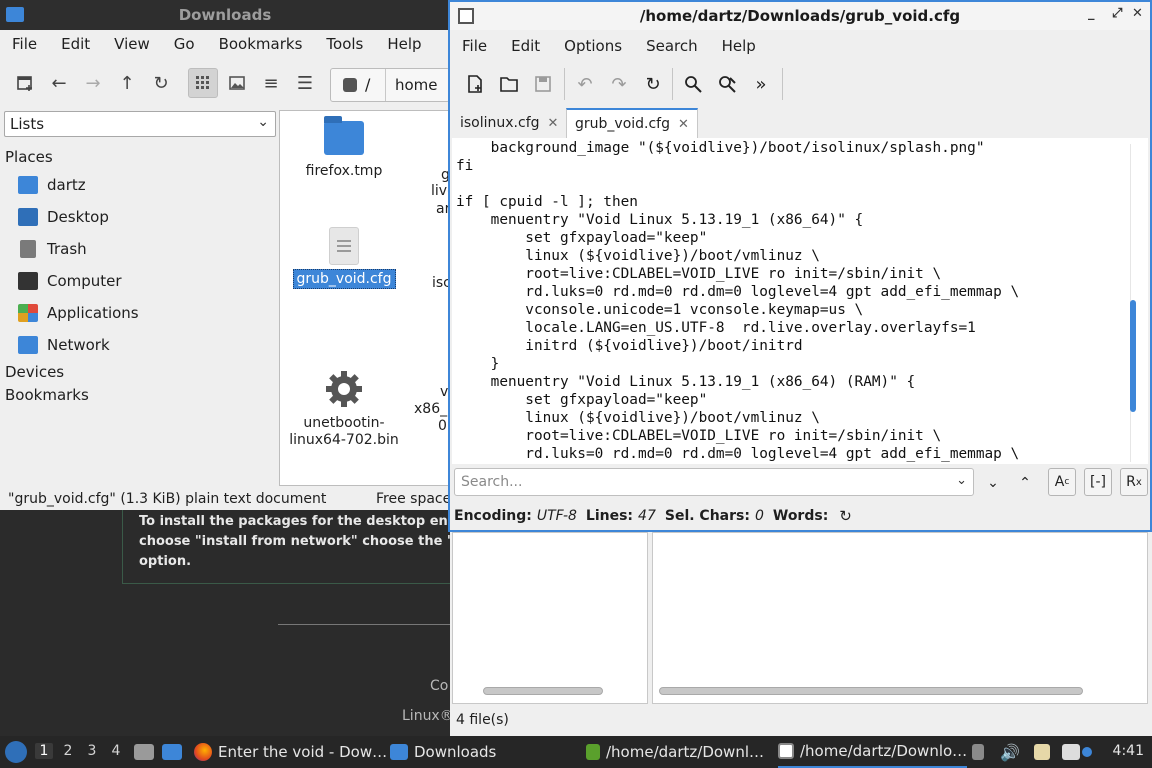 The height and width of the screenshot is (768, 1152). I want to click on redo-icon: ↷, so click(619, 84).